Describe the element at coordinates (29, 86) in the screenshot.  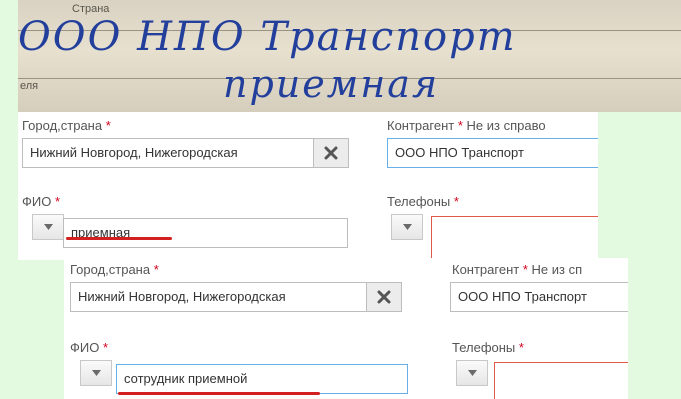
I see `photo-printed-label-partial: еля` at that location.